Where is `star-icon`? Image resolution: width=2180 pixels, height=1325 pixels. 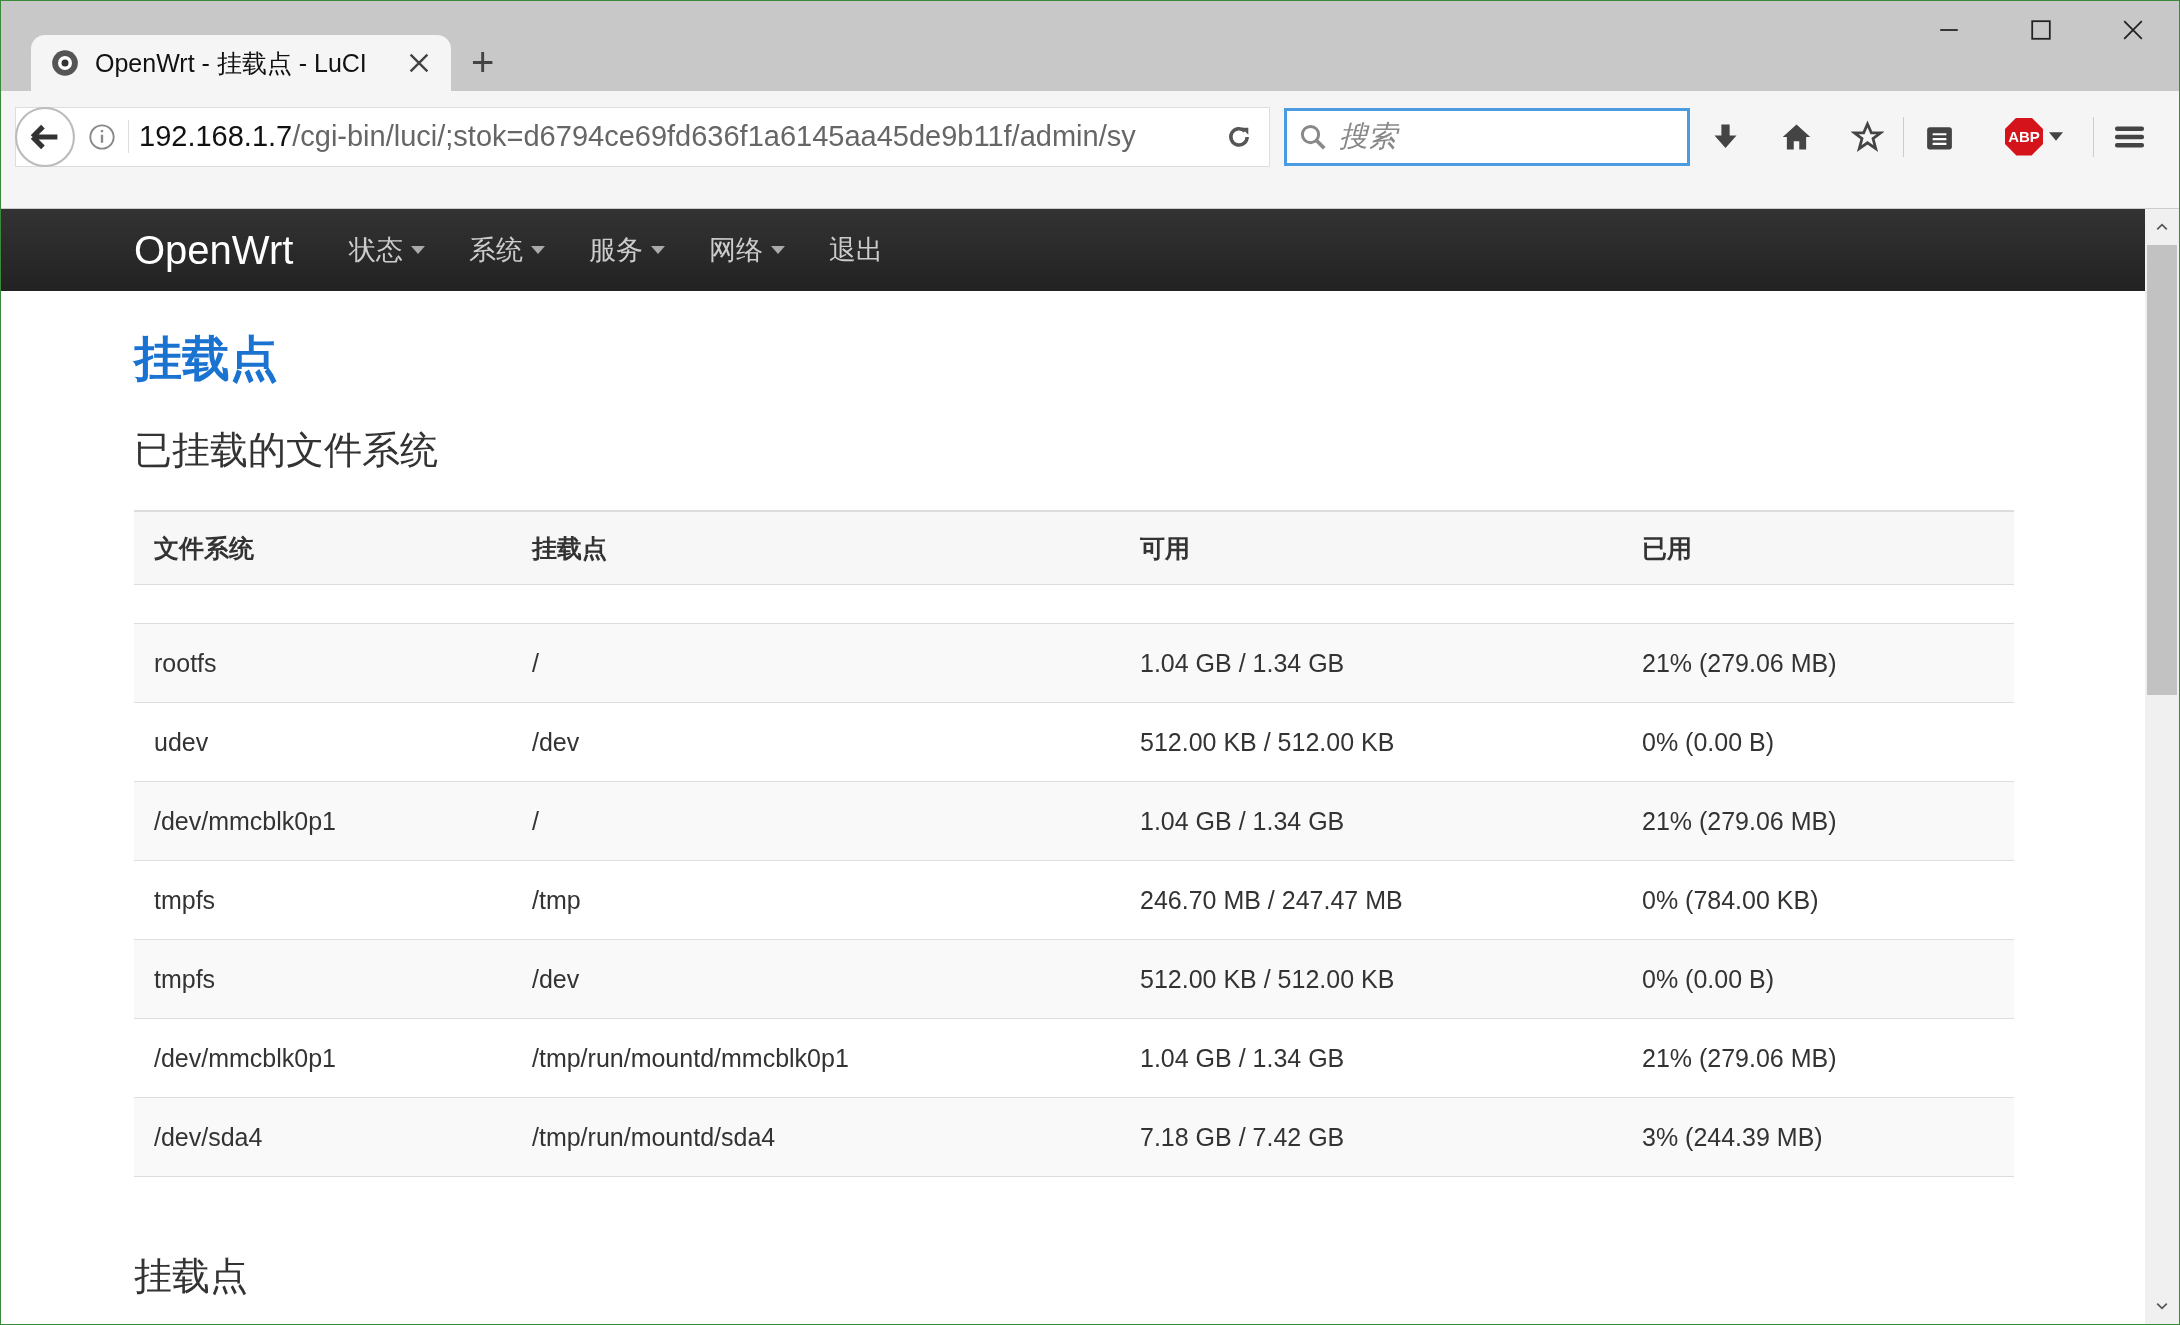
star-icon is located at coordinates (1867, 136).